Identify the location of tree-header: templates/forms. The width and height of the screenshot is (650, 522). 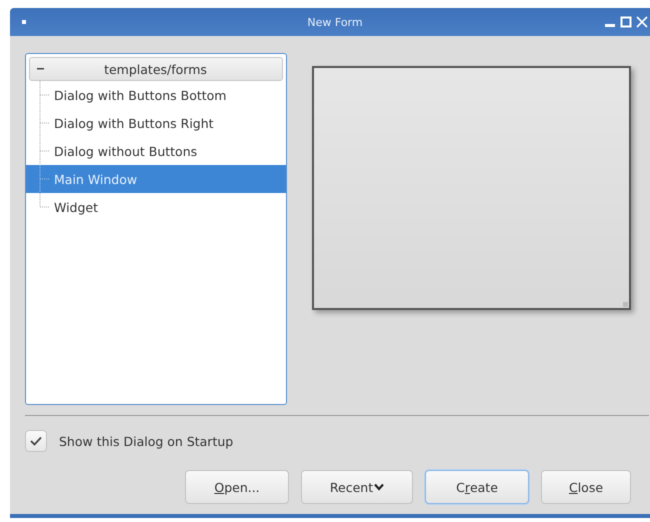
(156, 69).